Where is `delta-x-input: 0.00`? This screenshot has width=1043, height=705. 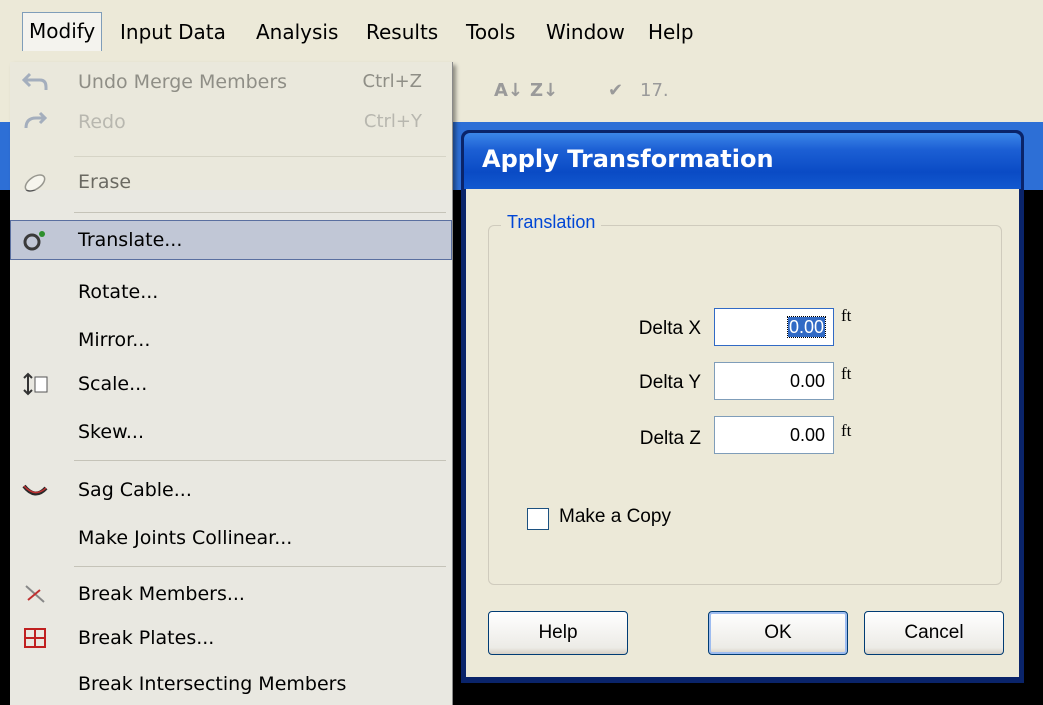 delta-x-input: 0.00 is located at coordinates (774, 327).